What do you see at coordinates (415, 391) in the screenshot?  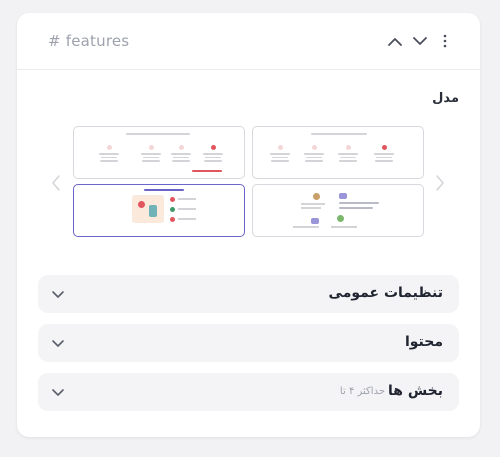 I see `accordion-label: بخش ها` at bounding box center [415, 391].